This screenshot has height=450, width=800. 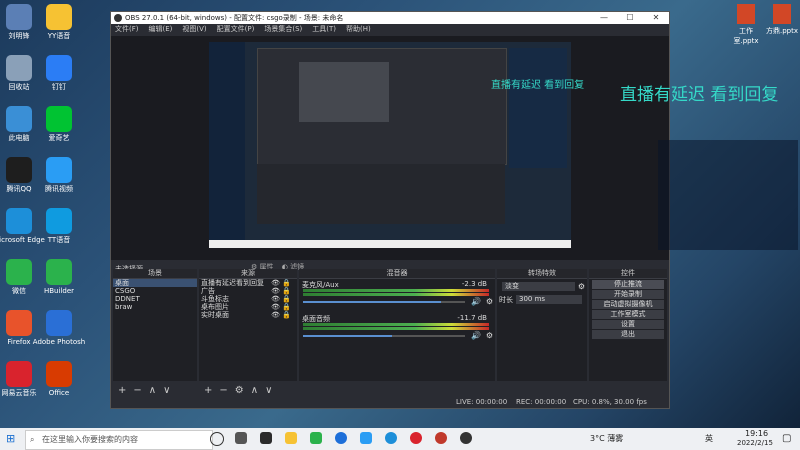 What do you see at coordinates (538, 286) in the screenshot?
I see `transition-select: 淡变` at bounding box center [538, 286].